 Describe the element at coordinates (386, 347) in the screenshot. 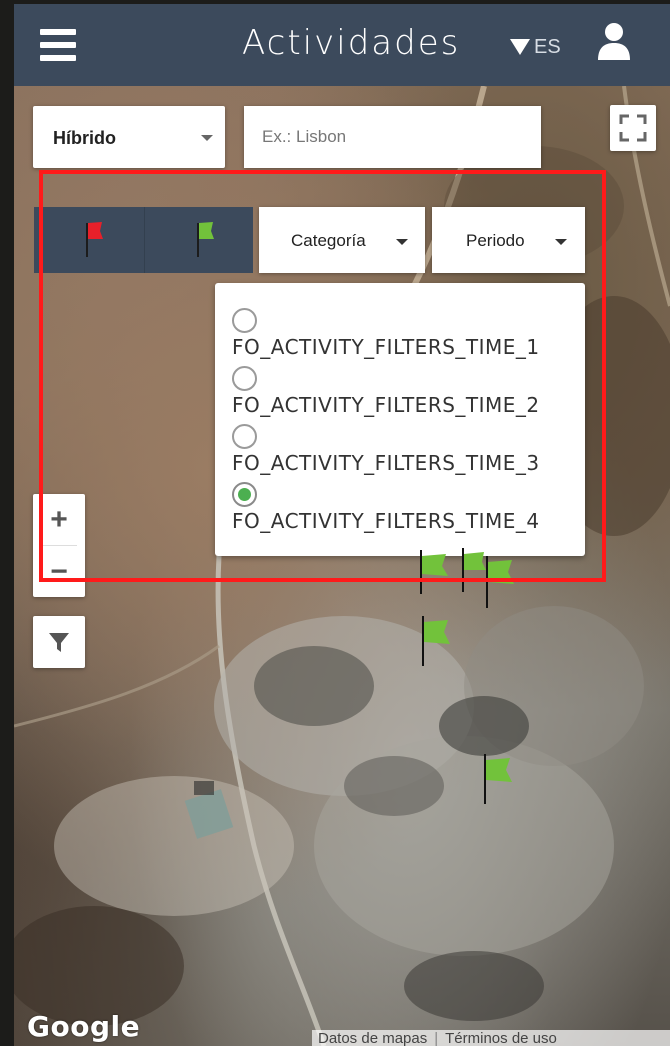

I see `period-option-label: FO_ACTIVITY_FILTERS_TIME_1` at that location.